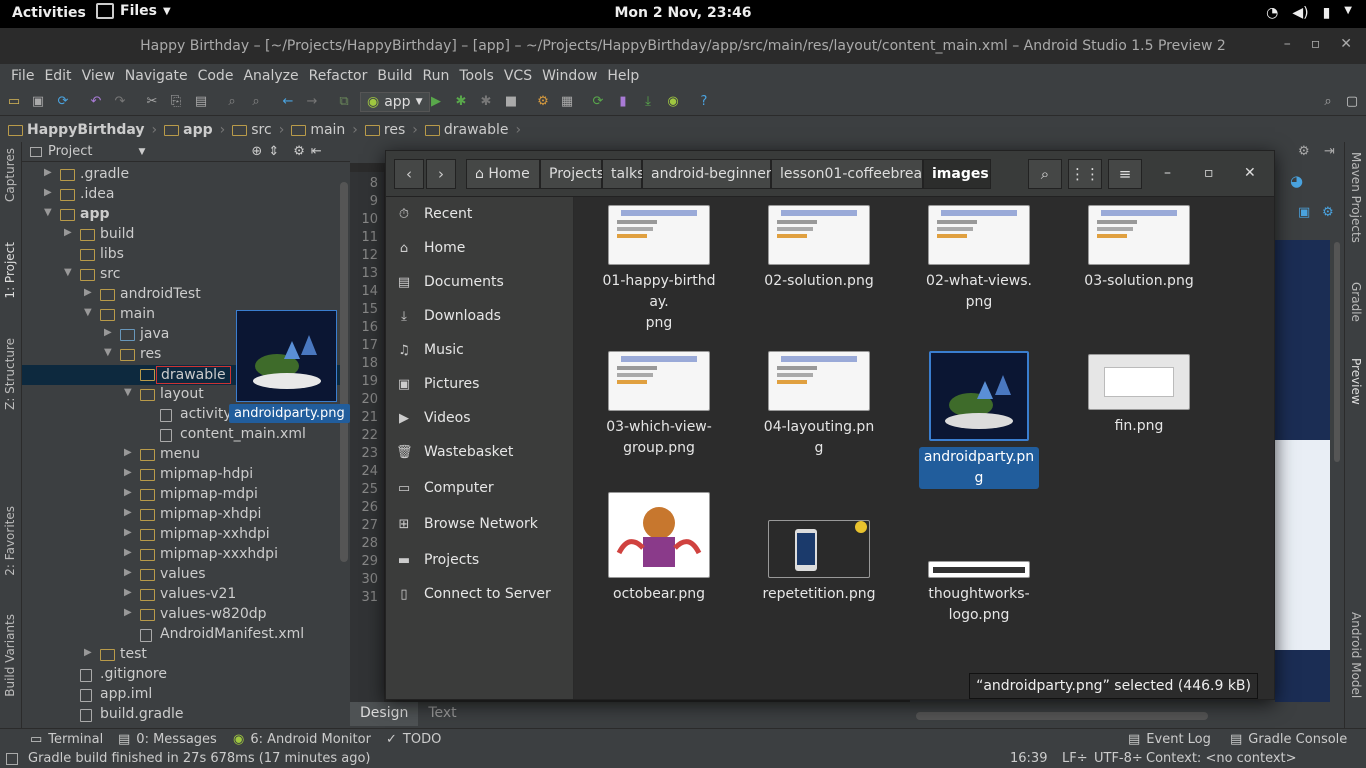 The image size is (1366, 768). What do you see at coordinates (14, 102) in the screenshot?
I see `open-folder-icon: ▭` at bounding box center [14, 102].